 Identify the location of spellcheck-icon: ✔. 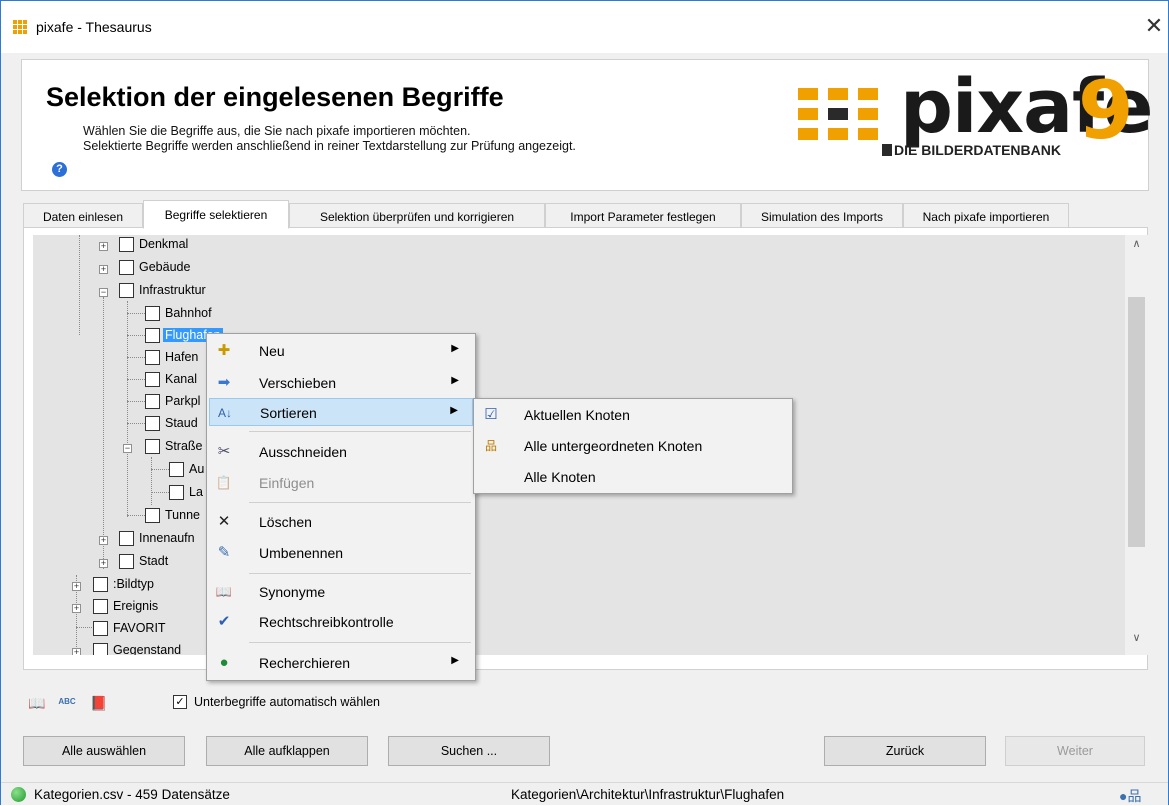
(224, 621).